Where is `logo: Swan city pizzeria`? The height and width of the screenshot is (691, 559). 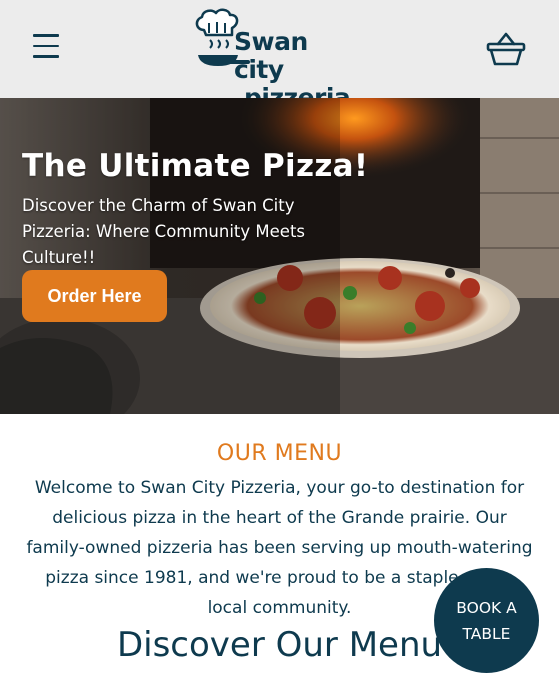 logo: Swan city pizzeria is located at coordinates (272, 60).